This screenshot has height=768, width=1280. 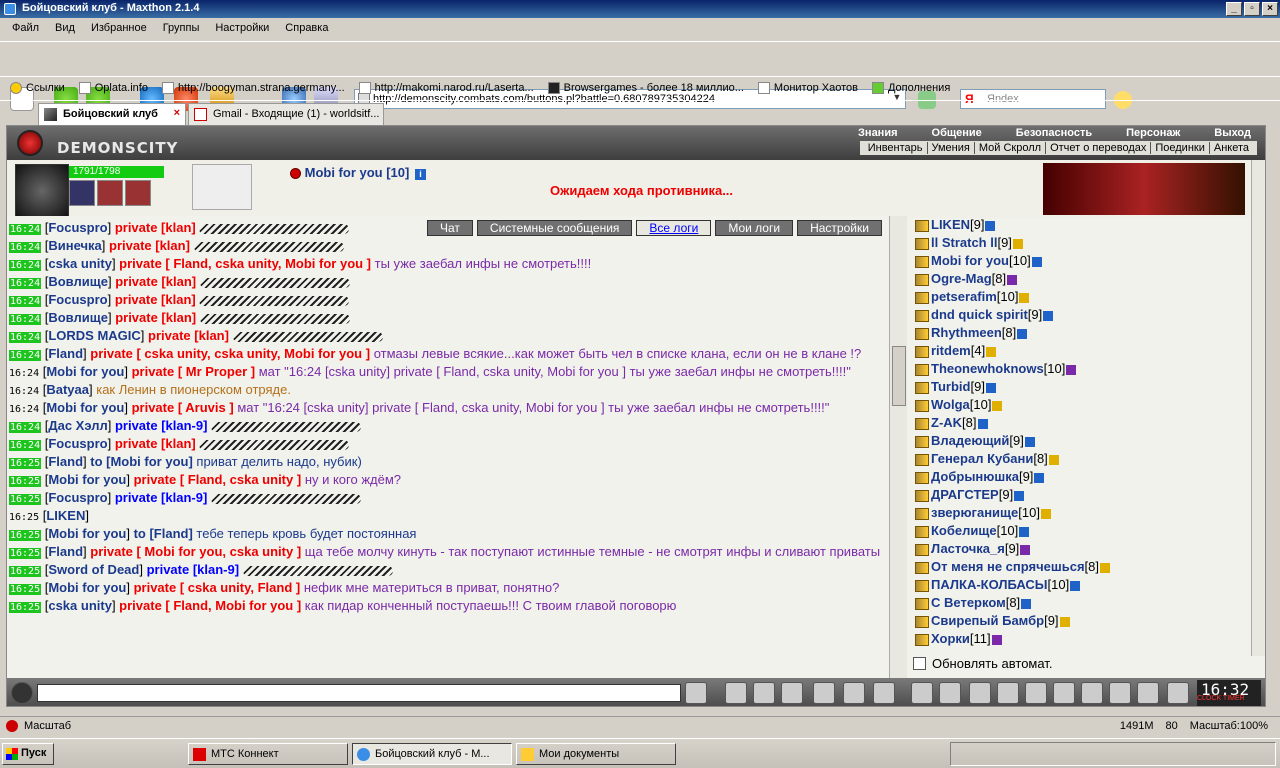 I want to click on runner-icon, so click(x=824, y=693).